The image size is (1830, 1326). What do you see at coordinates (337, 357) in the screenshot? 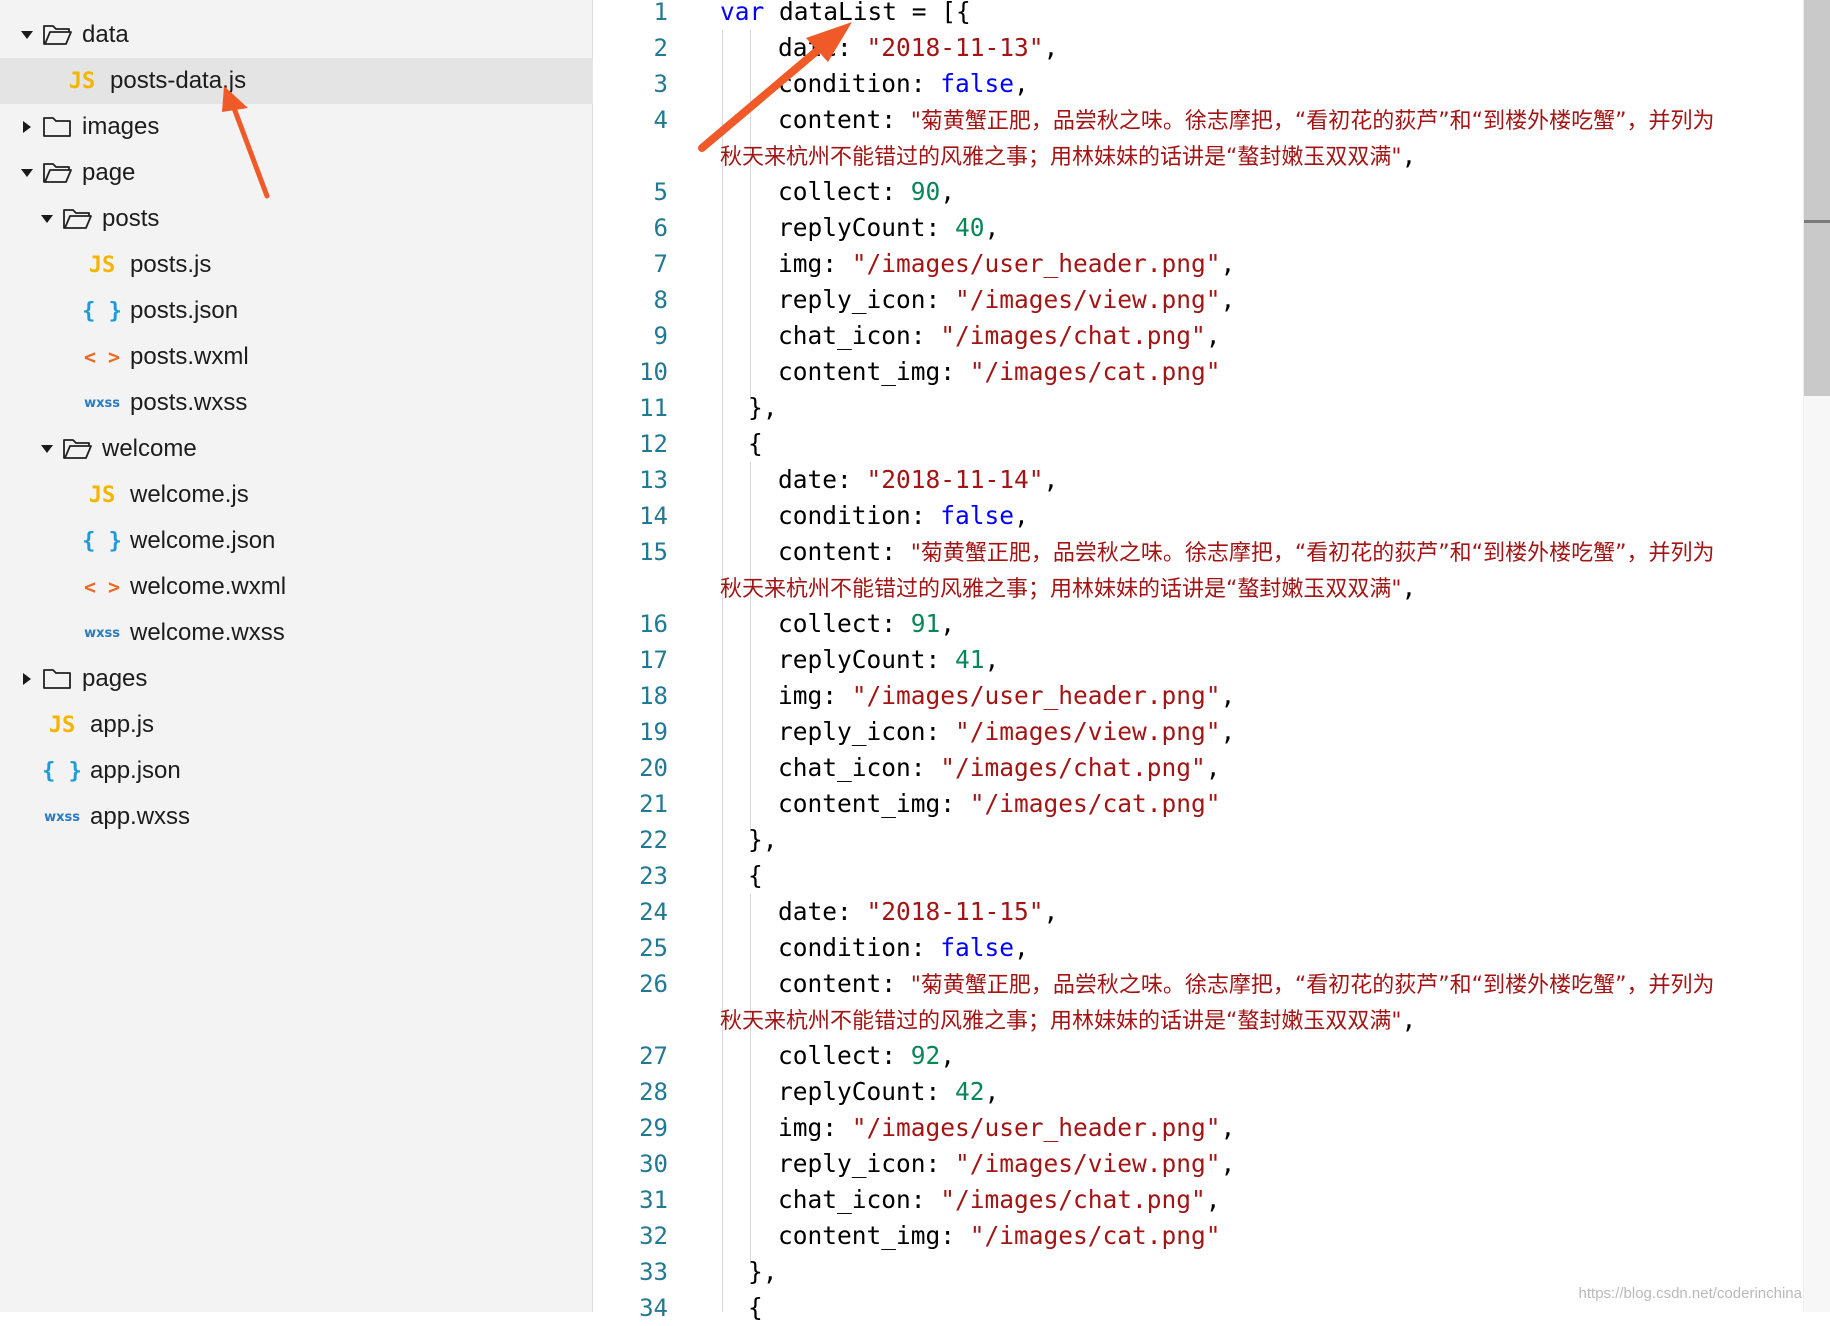
I see `tree-file-posts-wxml: < > posts.wxml` at bounding box center [337, 357].